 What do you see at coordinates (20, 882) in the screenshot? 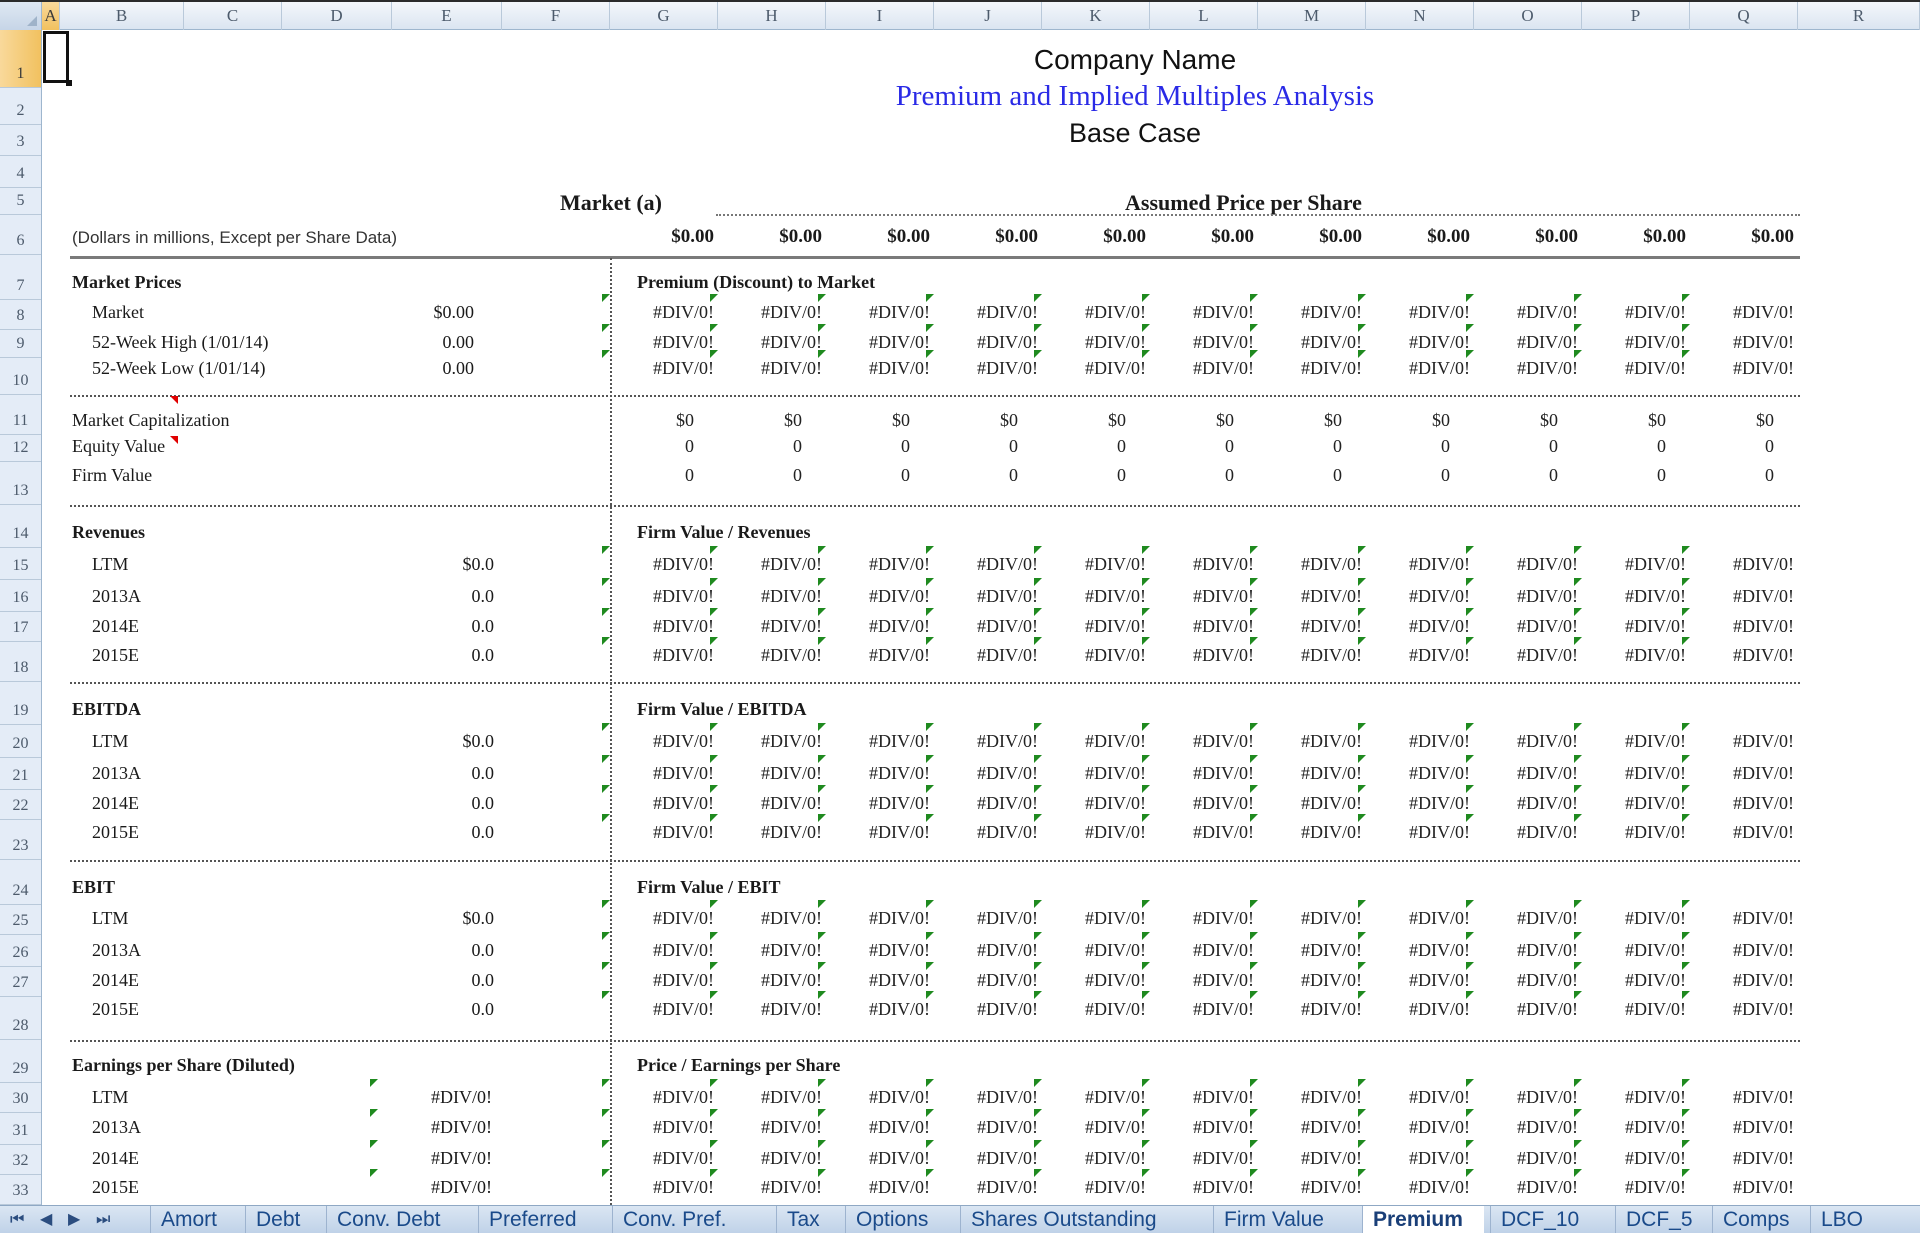
I see `row-header-24: 24` at bounding box center [20, 882].